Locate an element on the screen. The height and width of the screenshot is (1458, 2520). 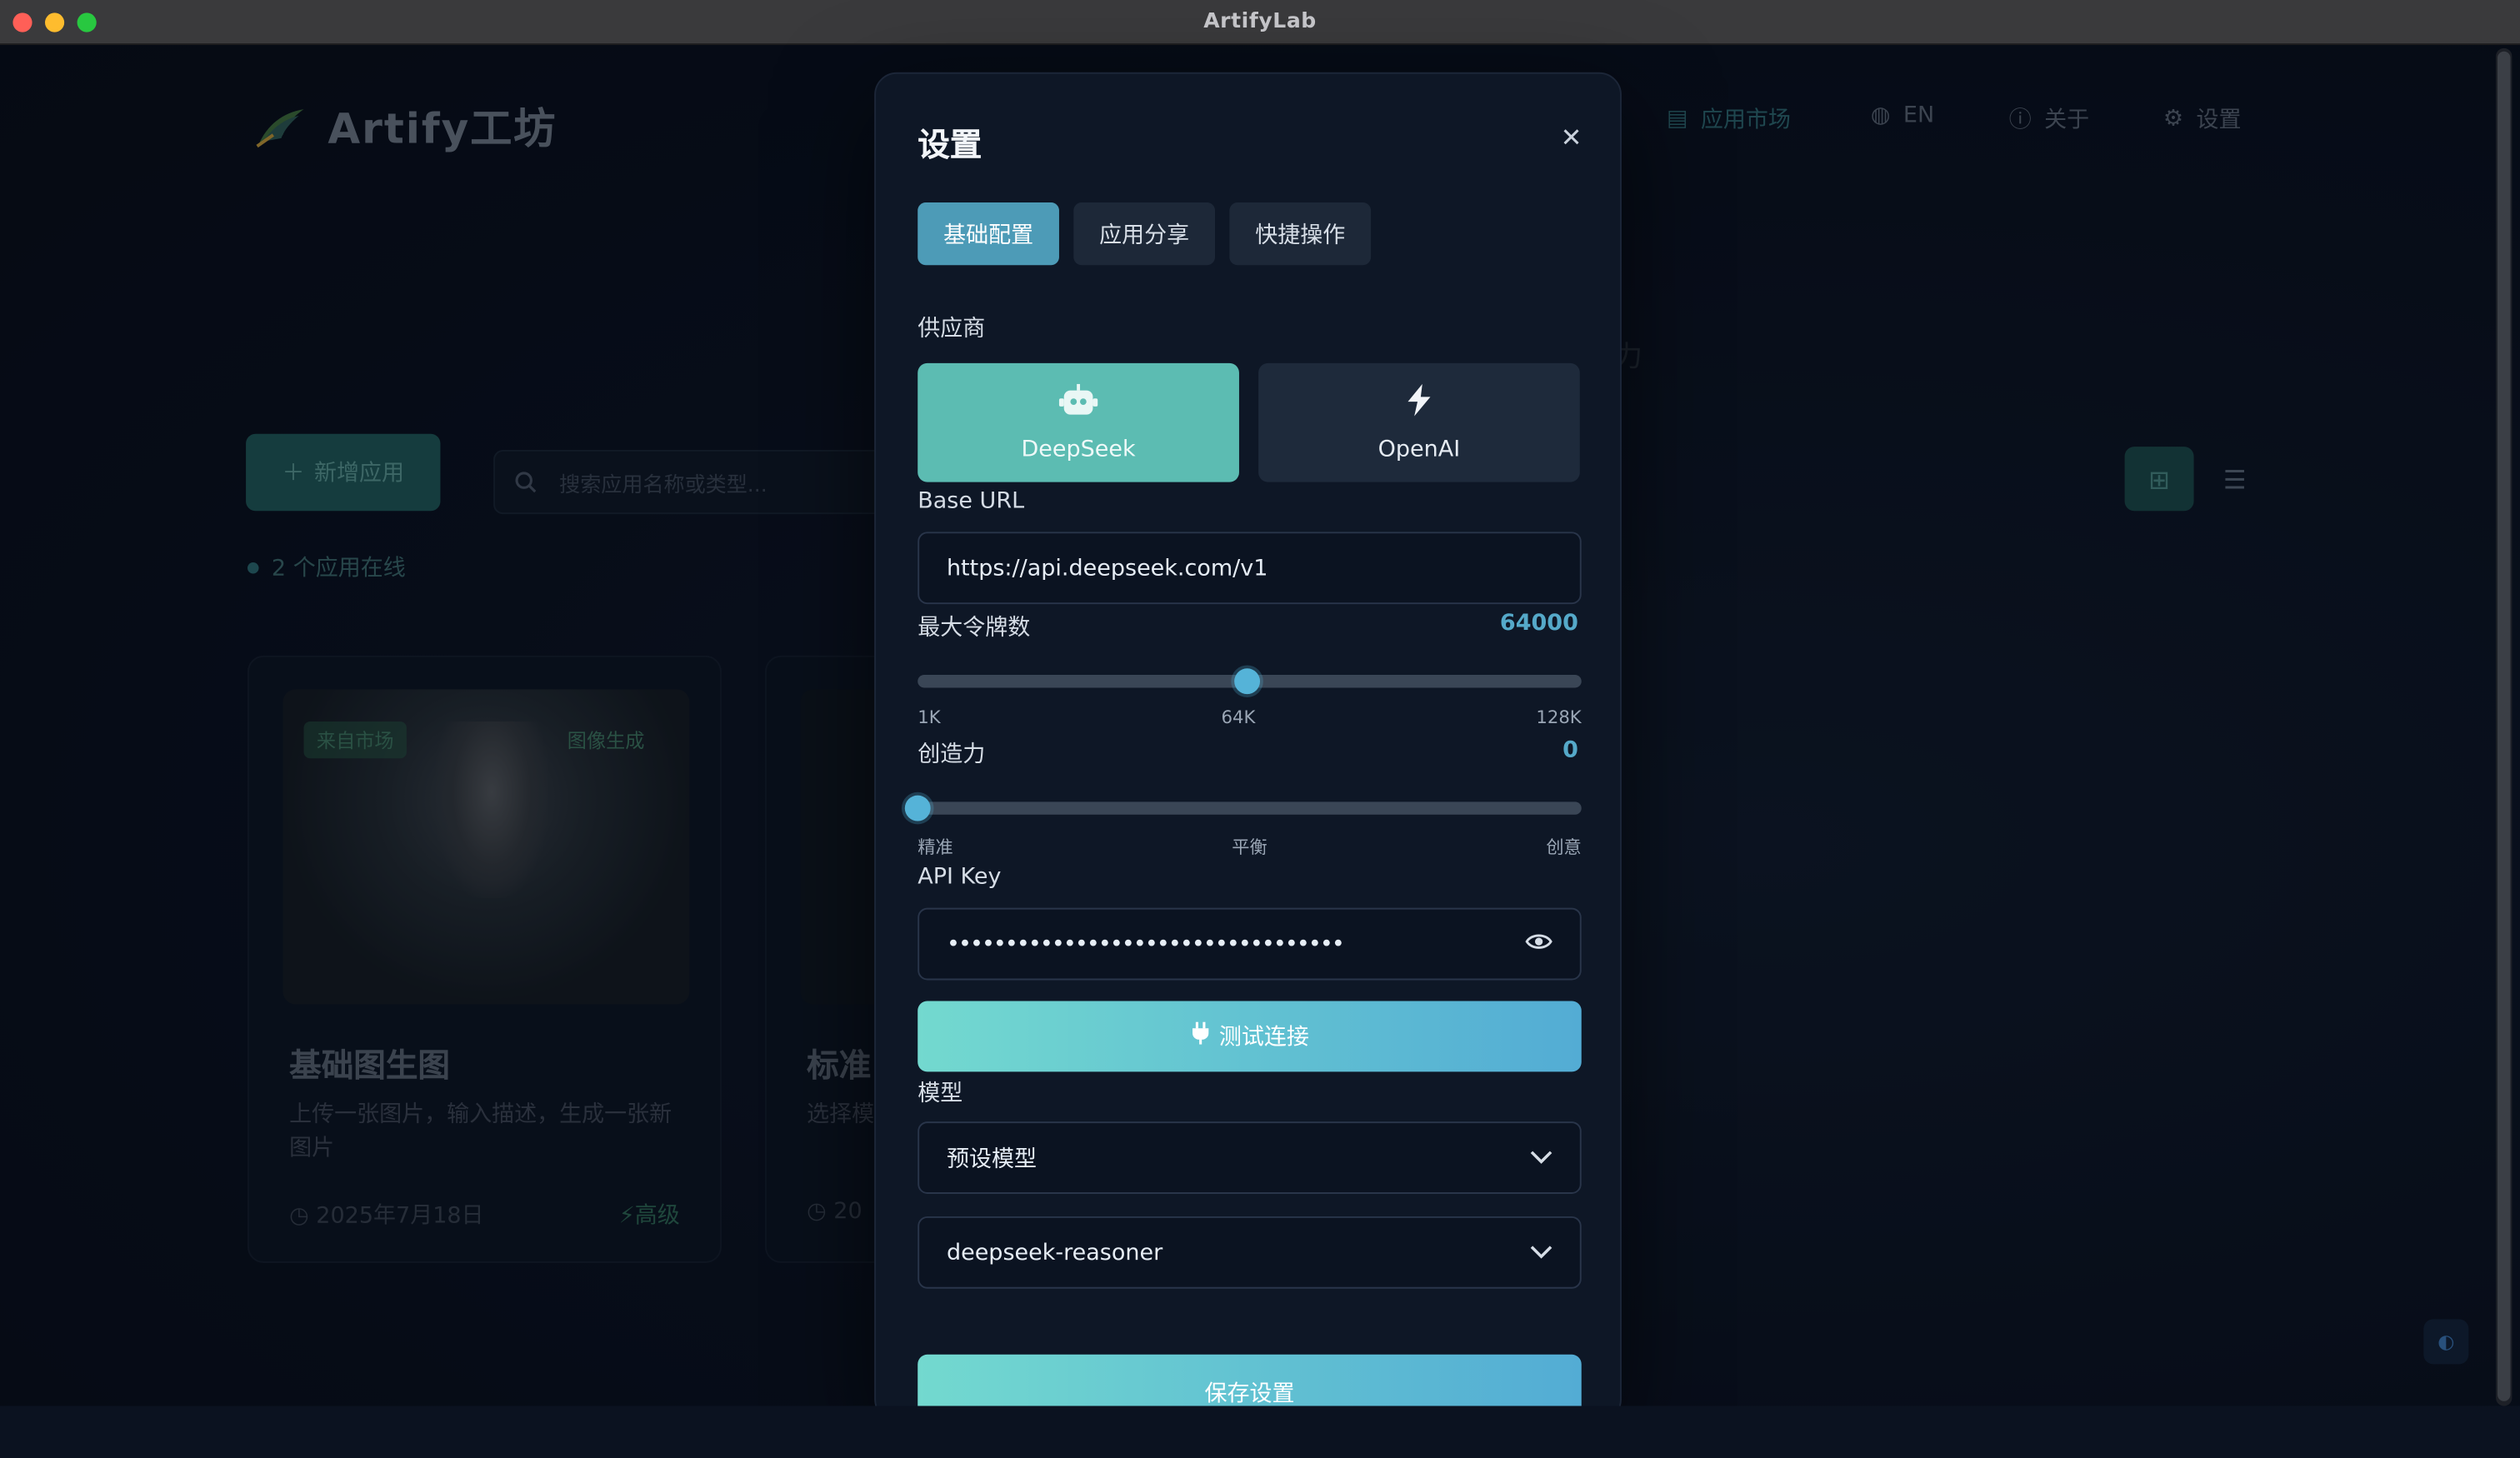
close-window-button is located at coordinates (22, 22).